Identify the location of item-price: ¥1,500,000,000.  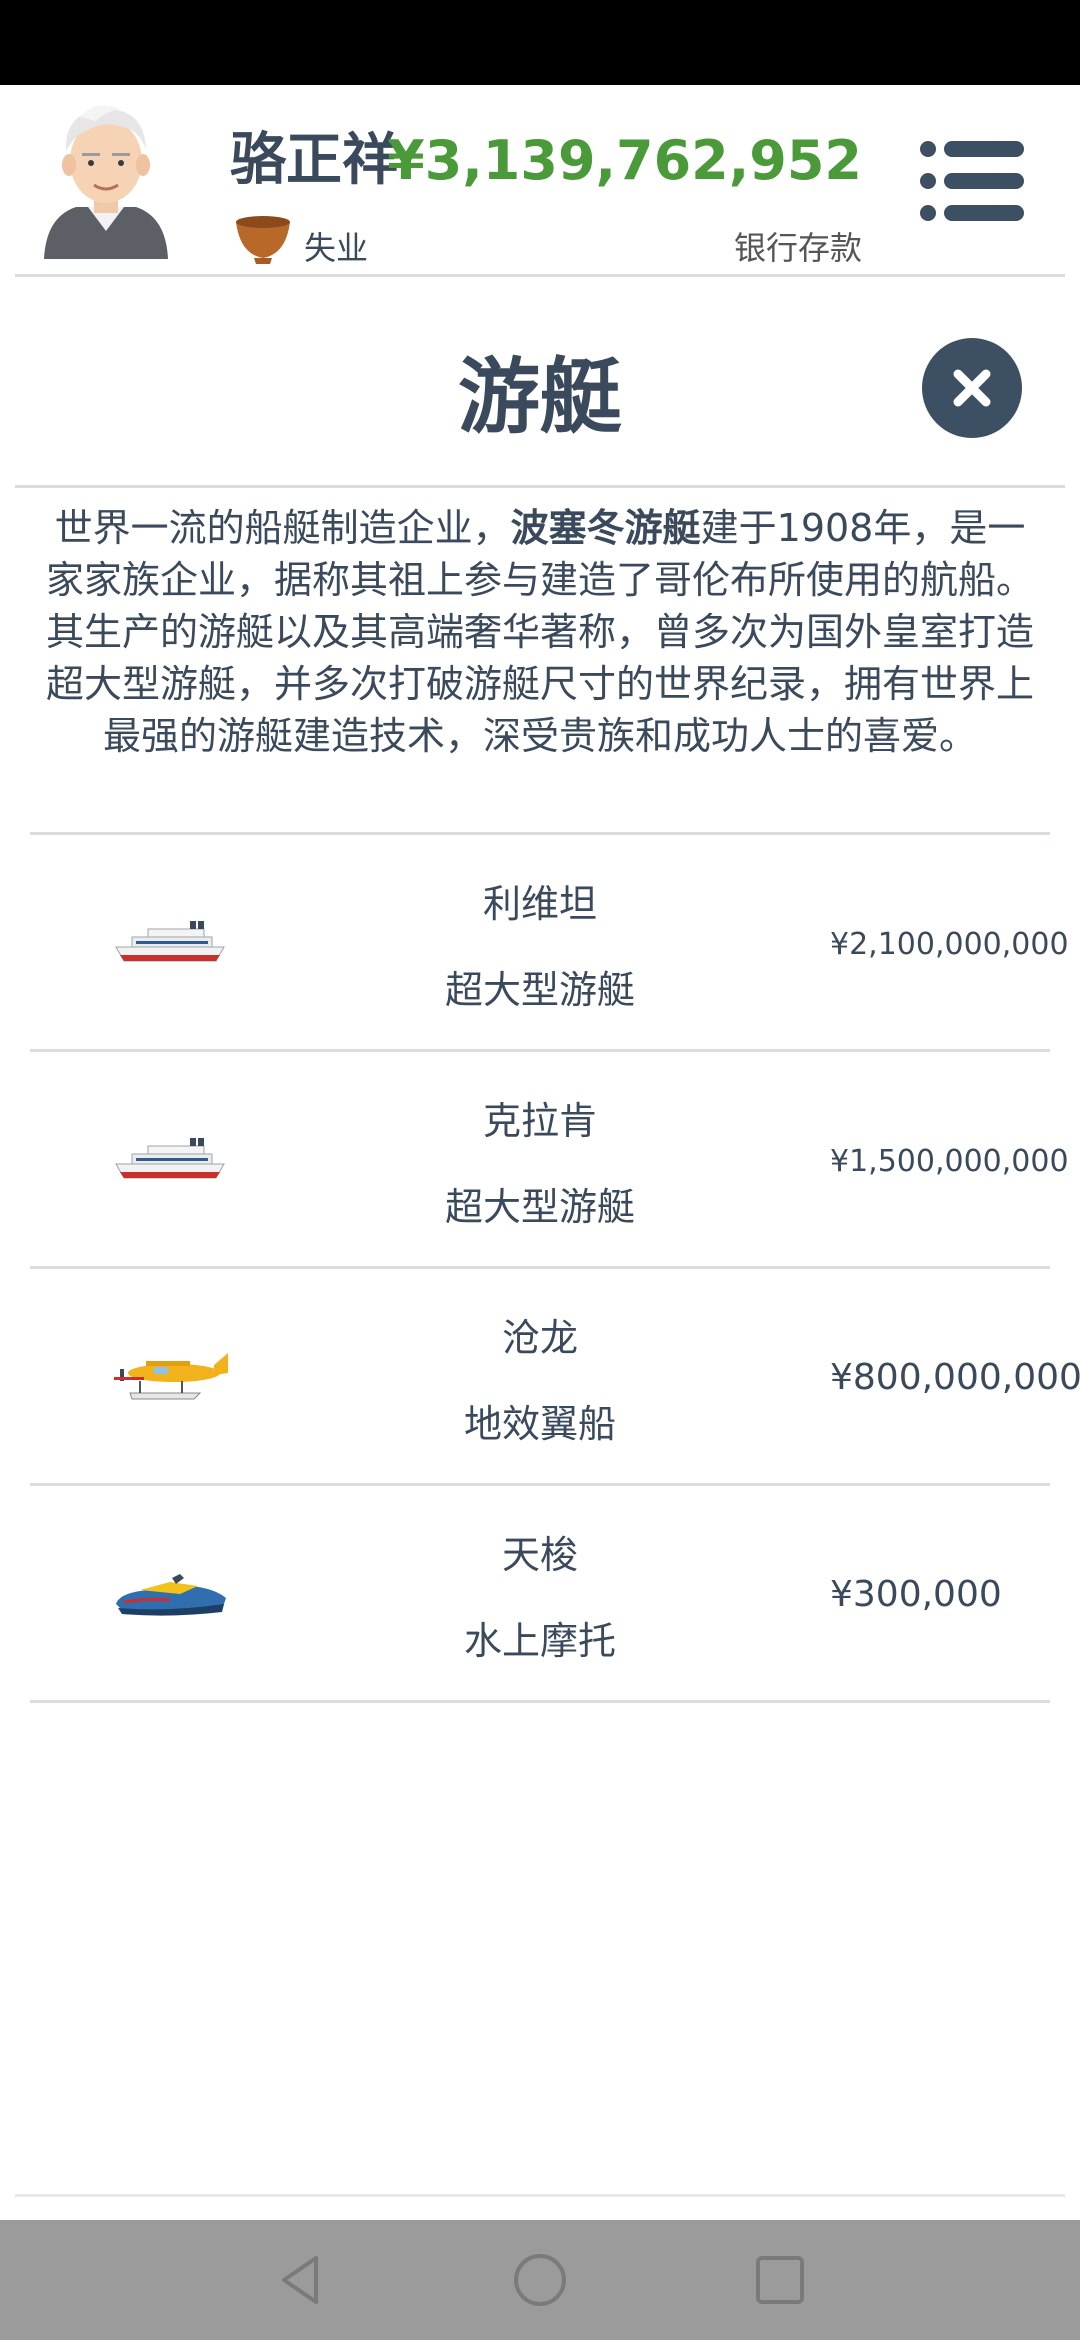
(949, 1161).